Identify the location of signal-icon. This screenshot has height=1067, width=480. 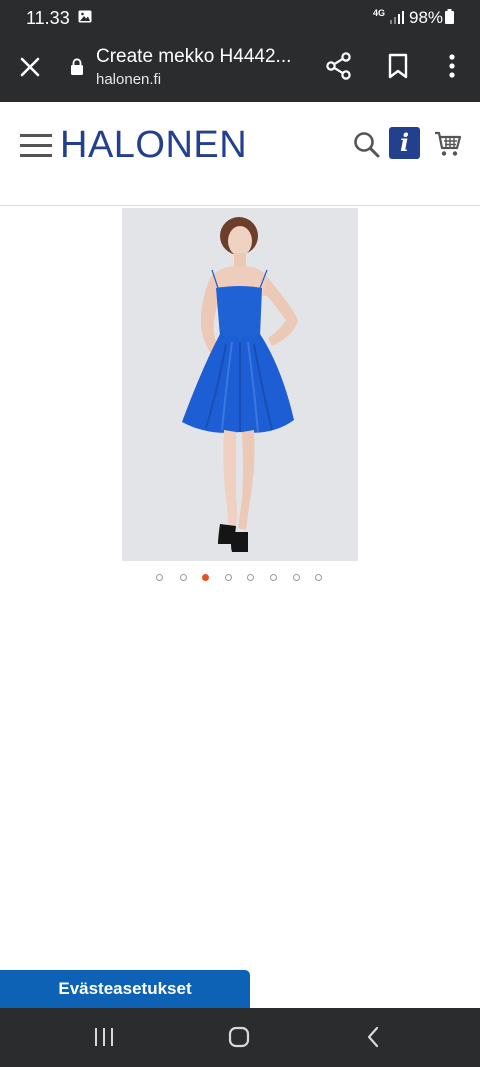
(397, 17).